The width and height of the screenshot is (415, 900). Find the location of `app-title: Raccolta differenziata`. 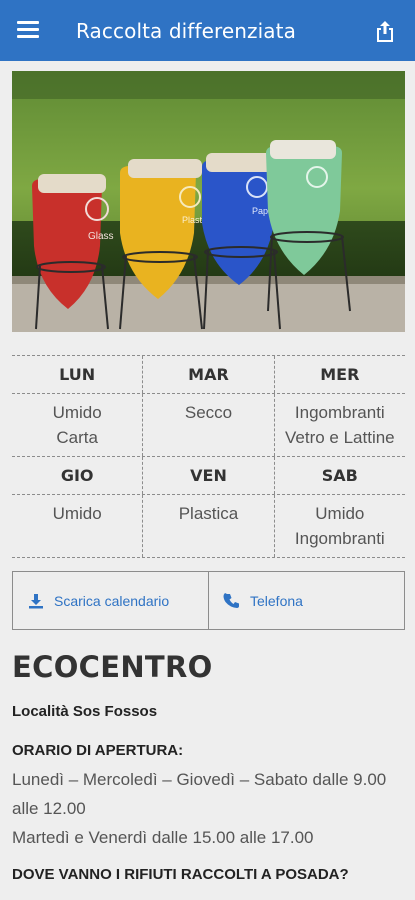

app-title: Raccolta differenziata is located at coordinates (186, 31).